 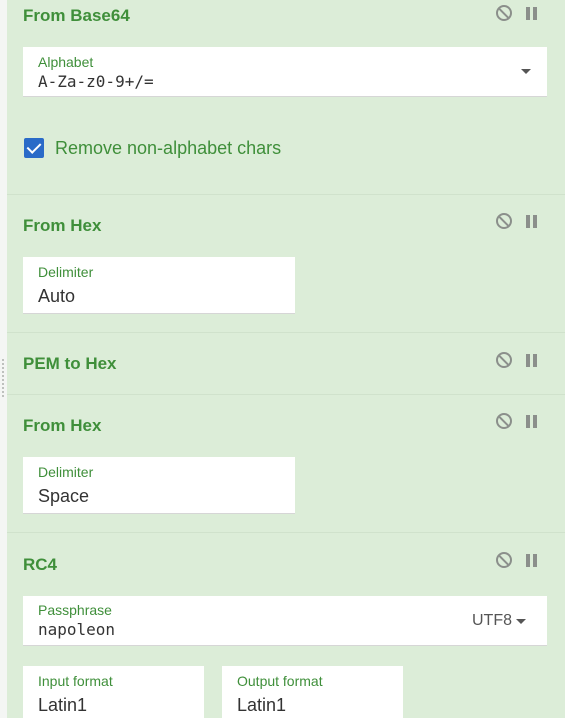 What do you see at coordinates (96, 81) in the screenshot?
I see `field-value: A-Za-z0-9+/=` at bounding box center [96, 81].